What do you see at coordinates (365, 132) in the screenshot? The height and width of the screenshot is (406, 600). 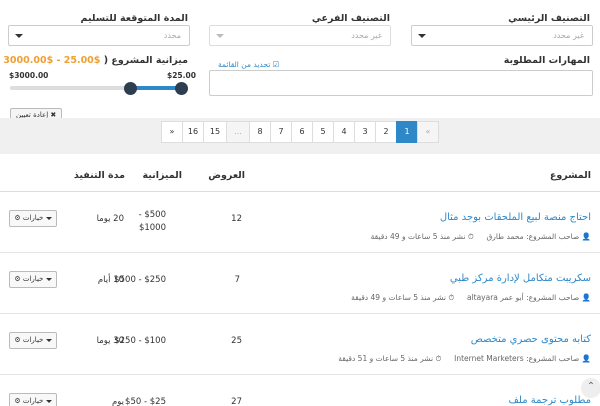 I see `page-3: 3` at bounding box center [365, 132].